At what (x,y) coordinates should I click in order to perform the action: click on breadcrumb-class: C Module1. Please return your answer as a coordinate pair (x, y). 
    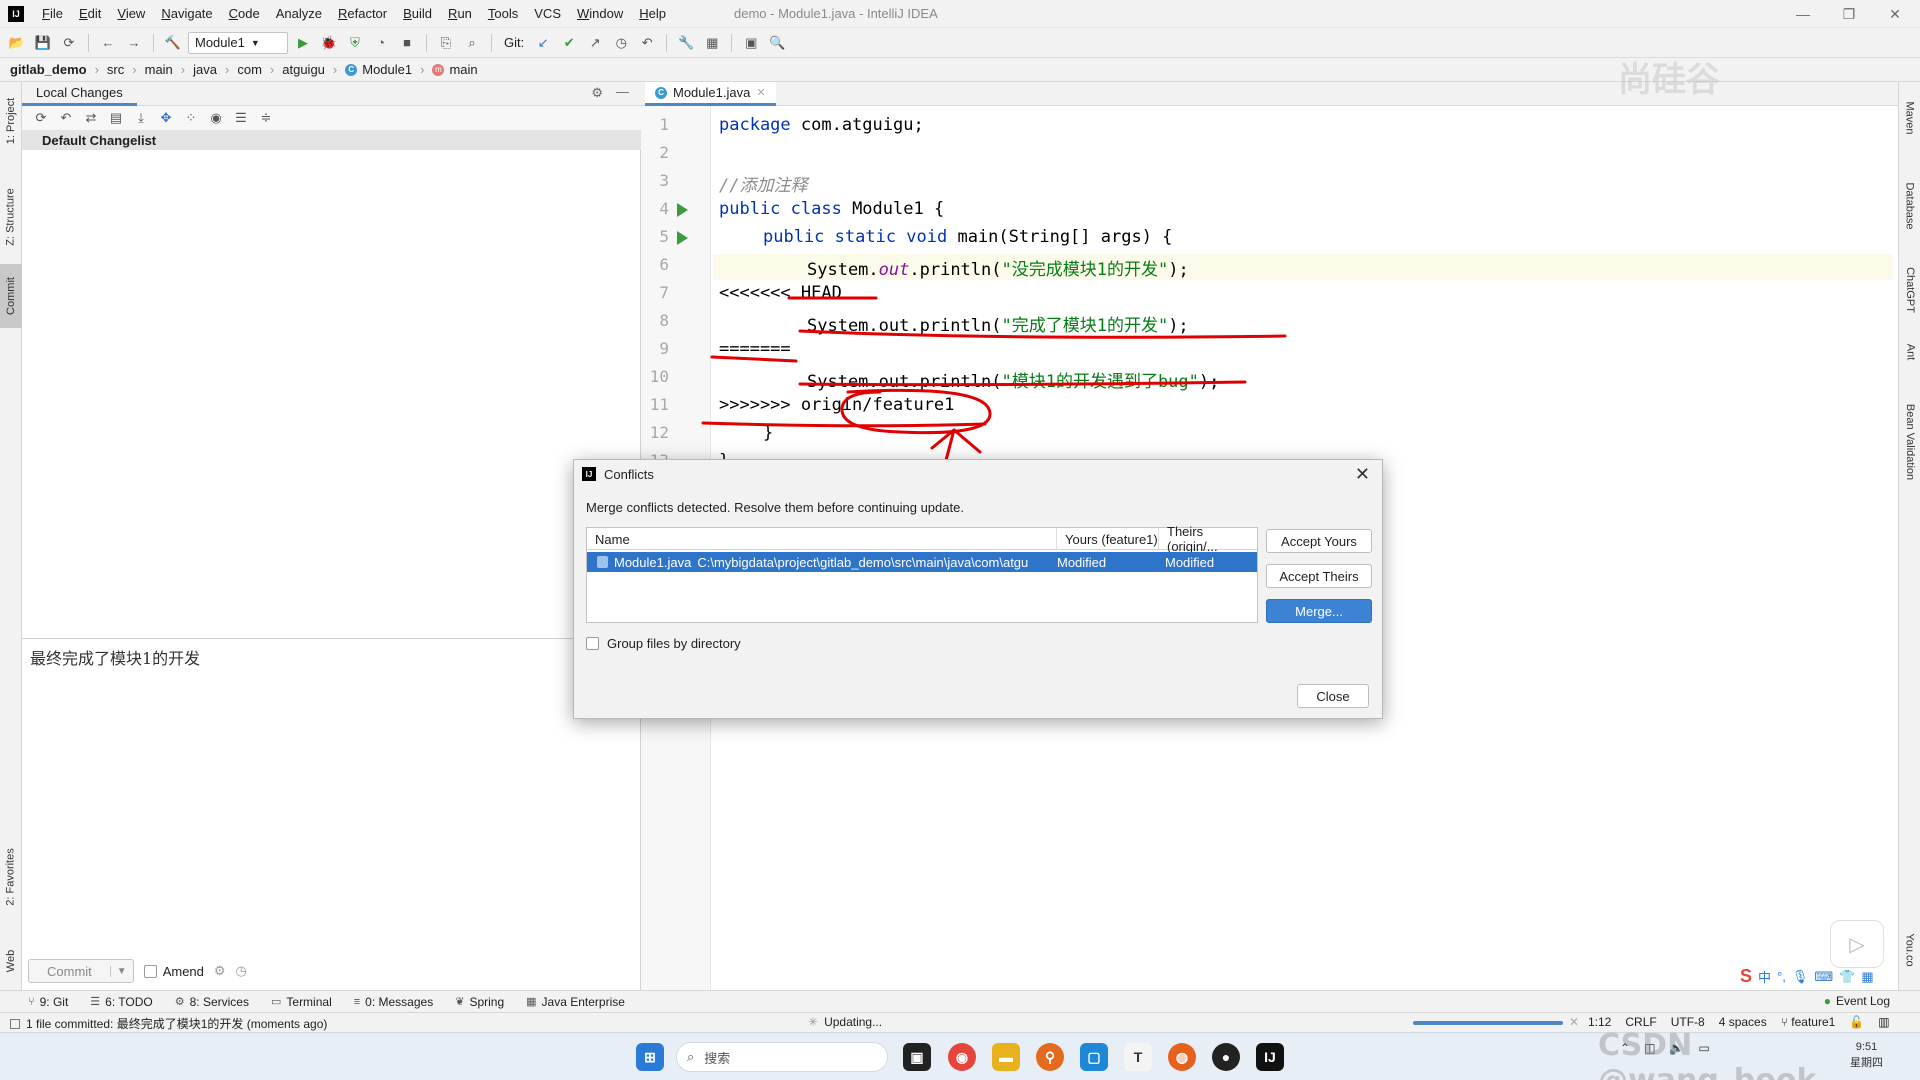
    Looking at the image, I should click on (368, 69).